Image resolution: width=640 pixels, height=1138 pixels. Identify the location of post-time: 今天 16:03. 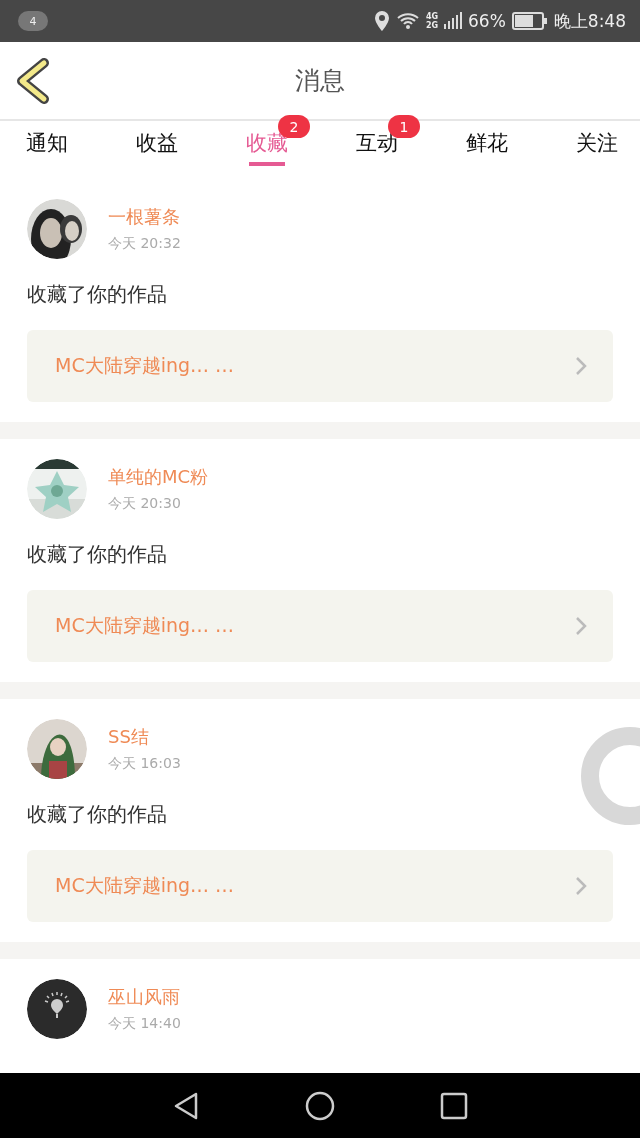
(144, 764).